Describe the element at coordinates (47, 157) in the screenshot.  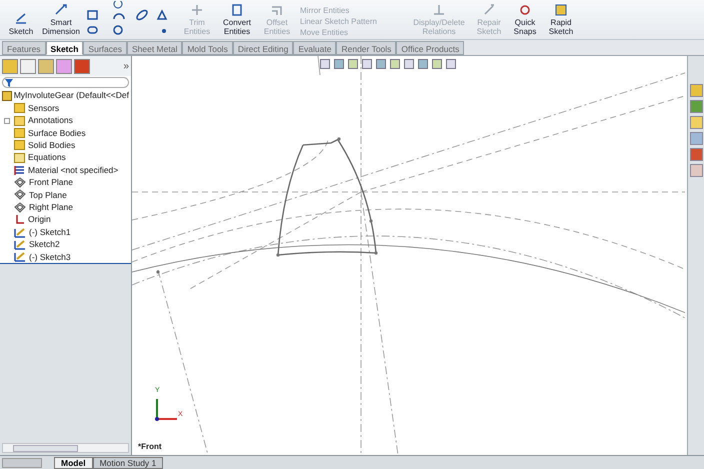
I see `tree-item: Equations` at that location.